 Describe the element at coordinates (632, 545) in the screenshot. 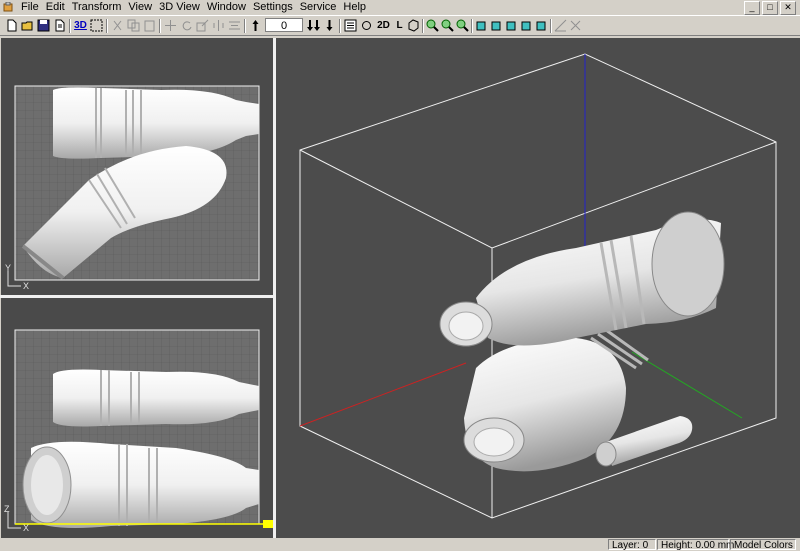

I see `status-layer: Layer: 0` at that location.